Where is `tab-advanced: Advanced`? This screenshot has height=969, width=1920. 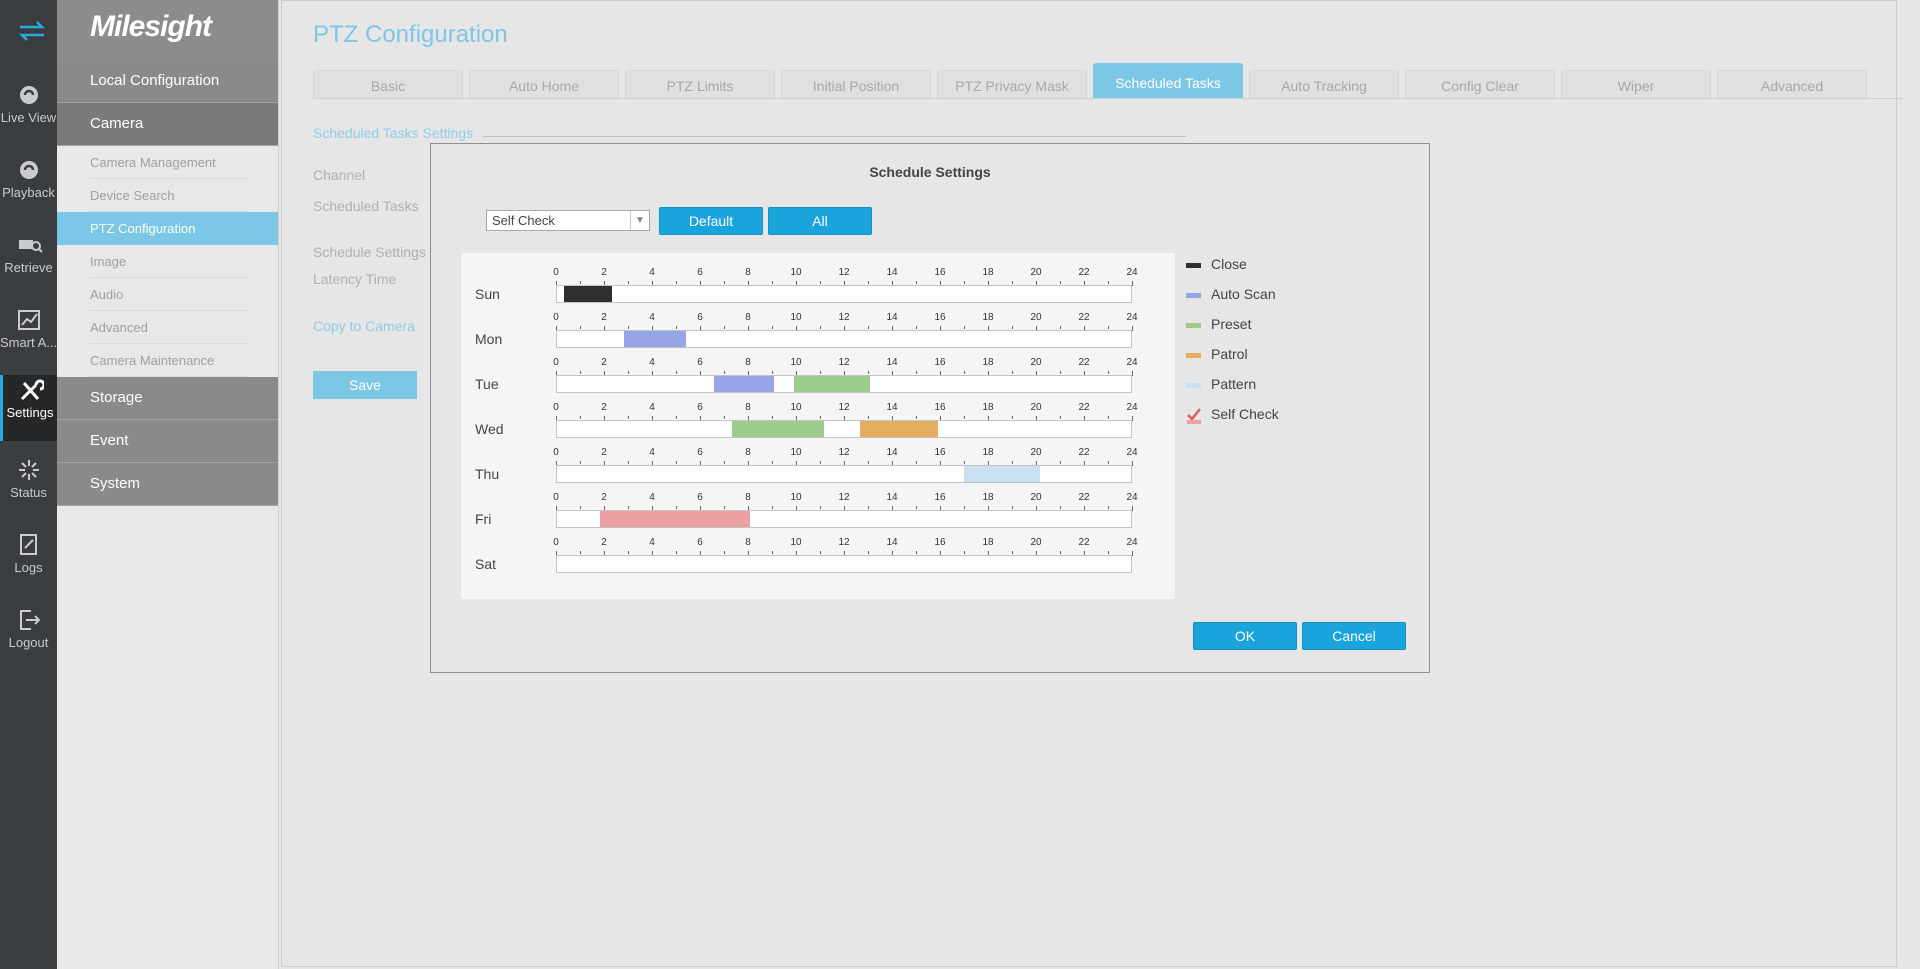
tab-advanced: Advanced is located at coordinates (1792, 84).